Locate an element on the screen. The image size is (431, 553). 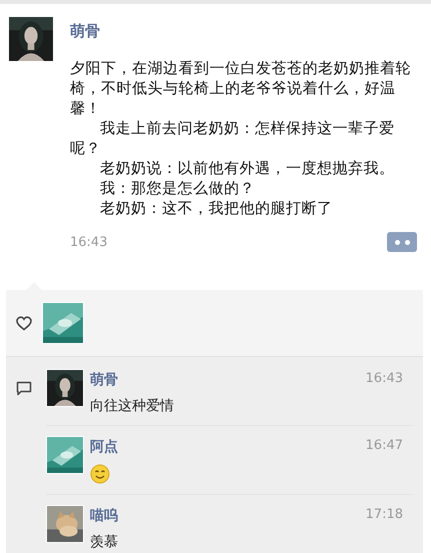
post-text: 我：那您是怎么做的？ is located at coordinates (177, 188).